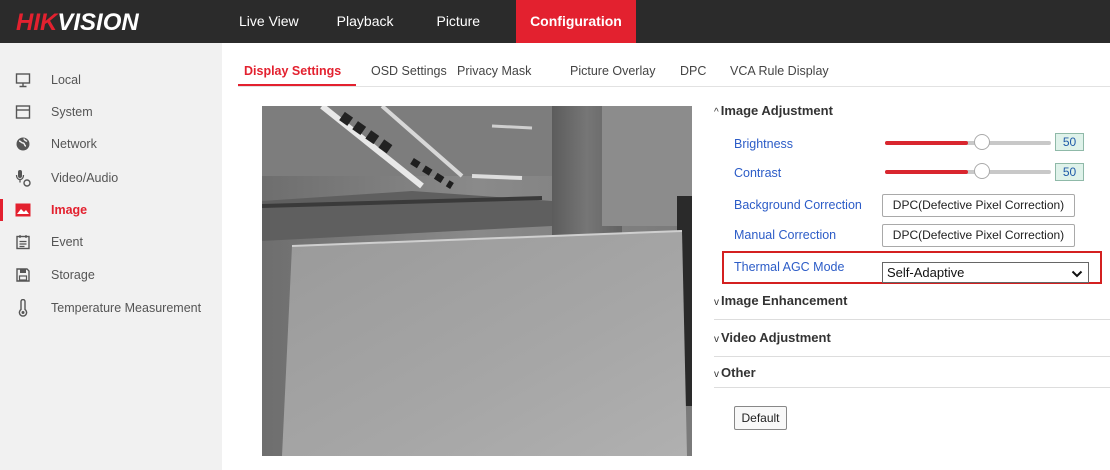 The width and height of the screenshot is (1110, 470). Describe the element at coordinates (117, 112) in the screenshot. I see `sidebar-item-system: System` at that location.